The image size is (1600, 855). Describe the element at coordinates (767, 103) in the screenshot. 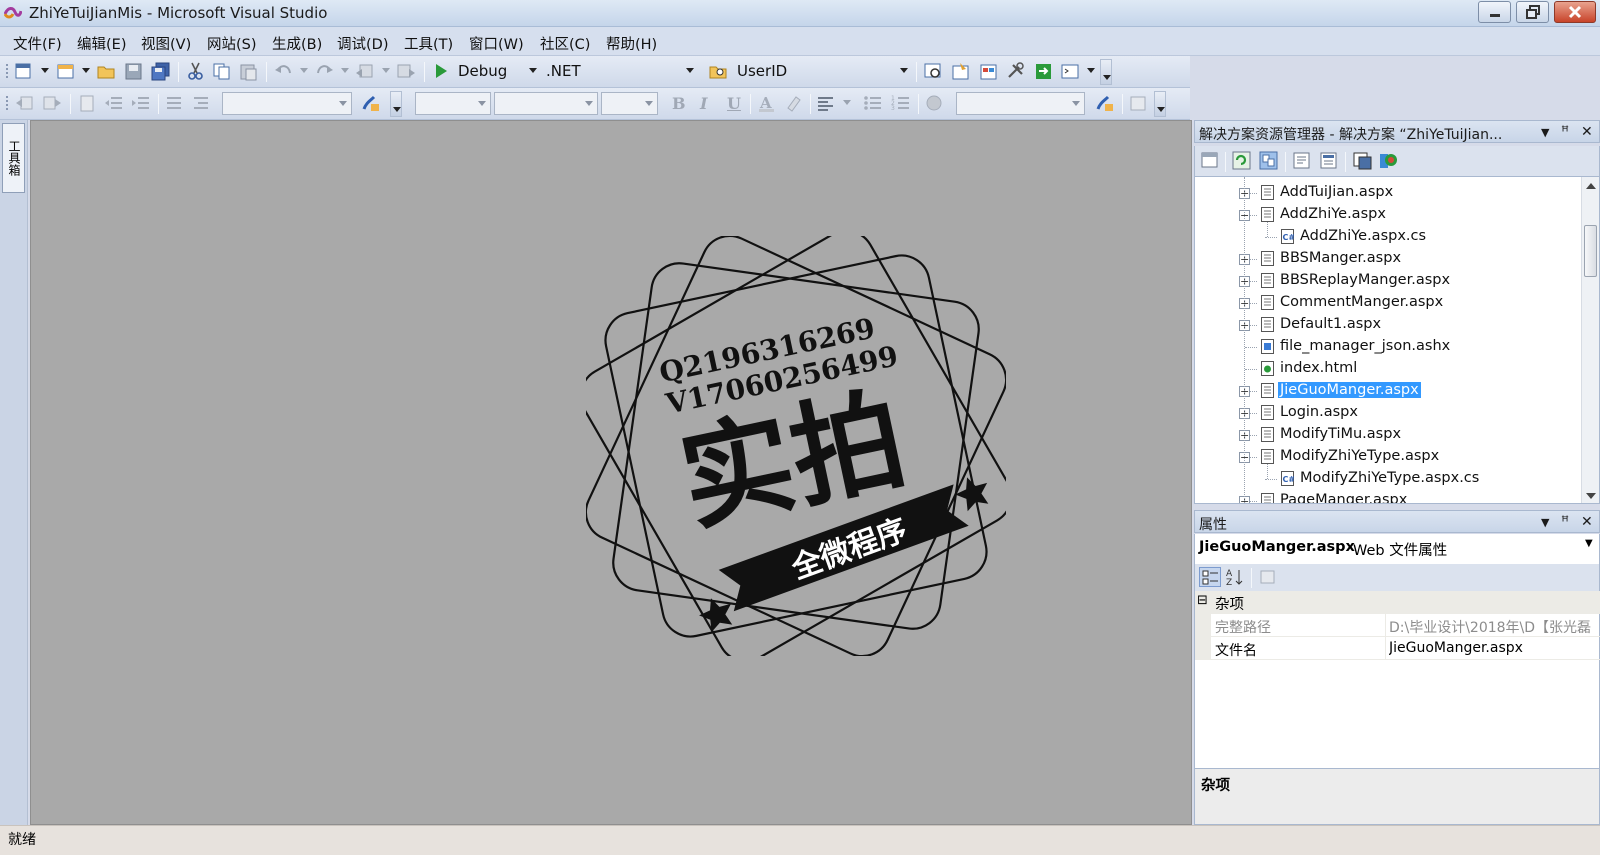

I see `foreground-color-button: A` at that location.